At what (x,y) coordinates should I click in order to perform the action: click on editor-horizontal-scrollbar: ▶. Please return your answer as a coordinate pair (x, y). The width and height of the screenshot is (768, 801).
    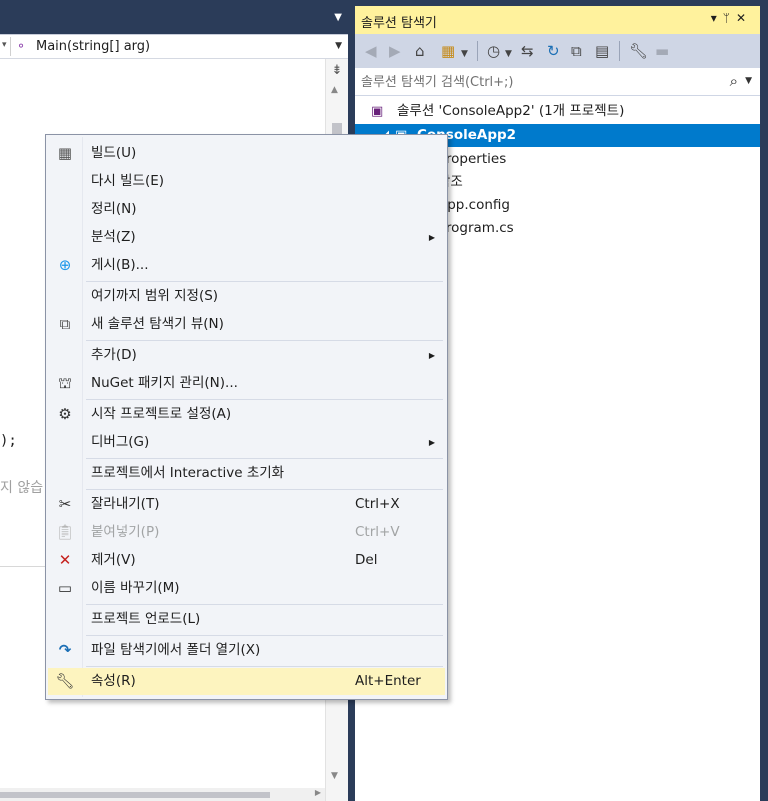
    Looking at the image, I should click on (162, 794).